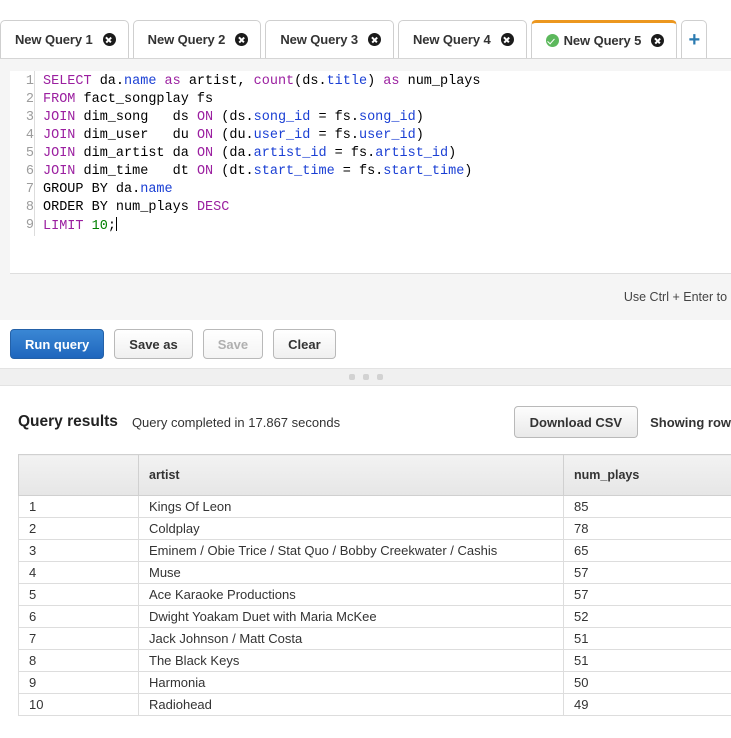  What do you see at coordinates (153, 344) in the screenshot?
I see `save-as-button: Save as` at bounding box center [153, 344].